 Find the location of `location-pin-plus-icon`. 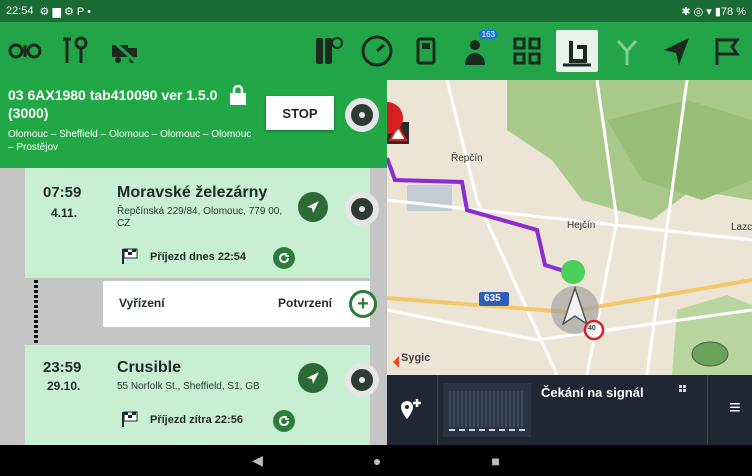

location-pin-plus-icon is located at coordinates (411, 409).